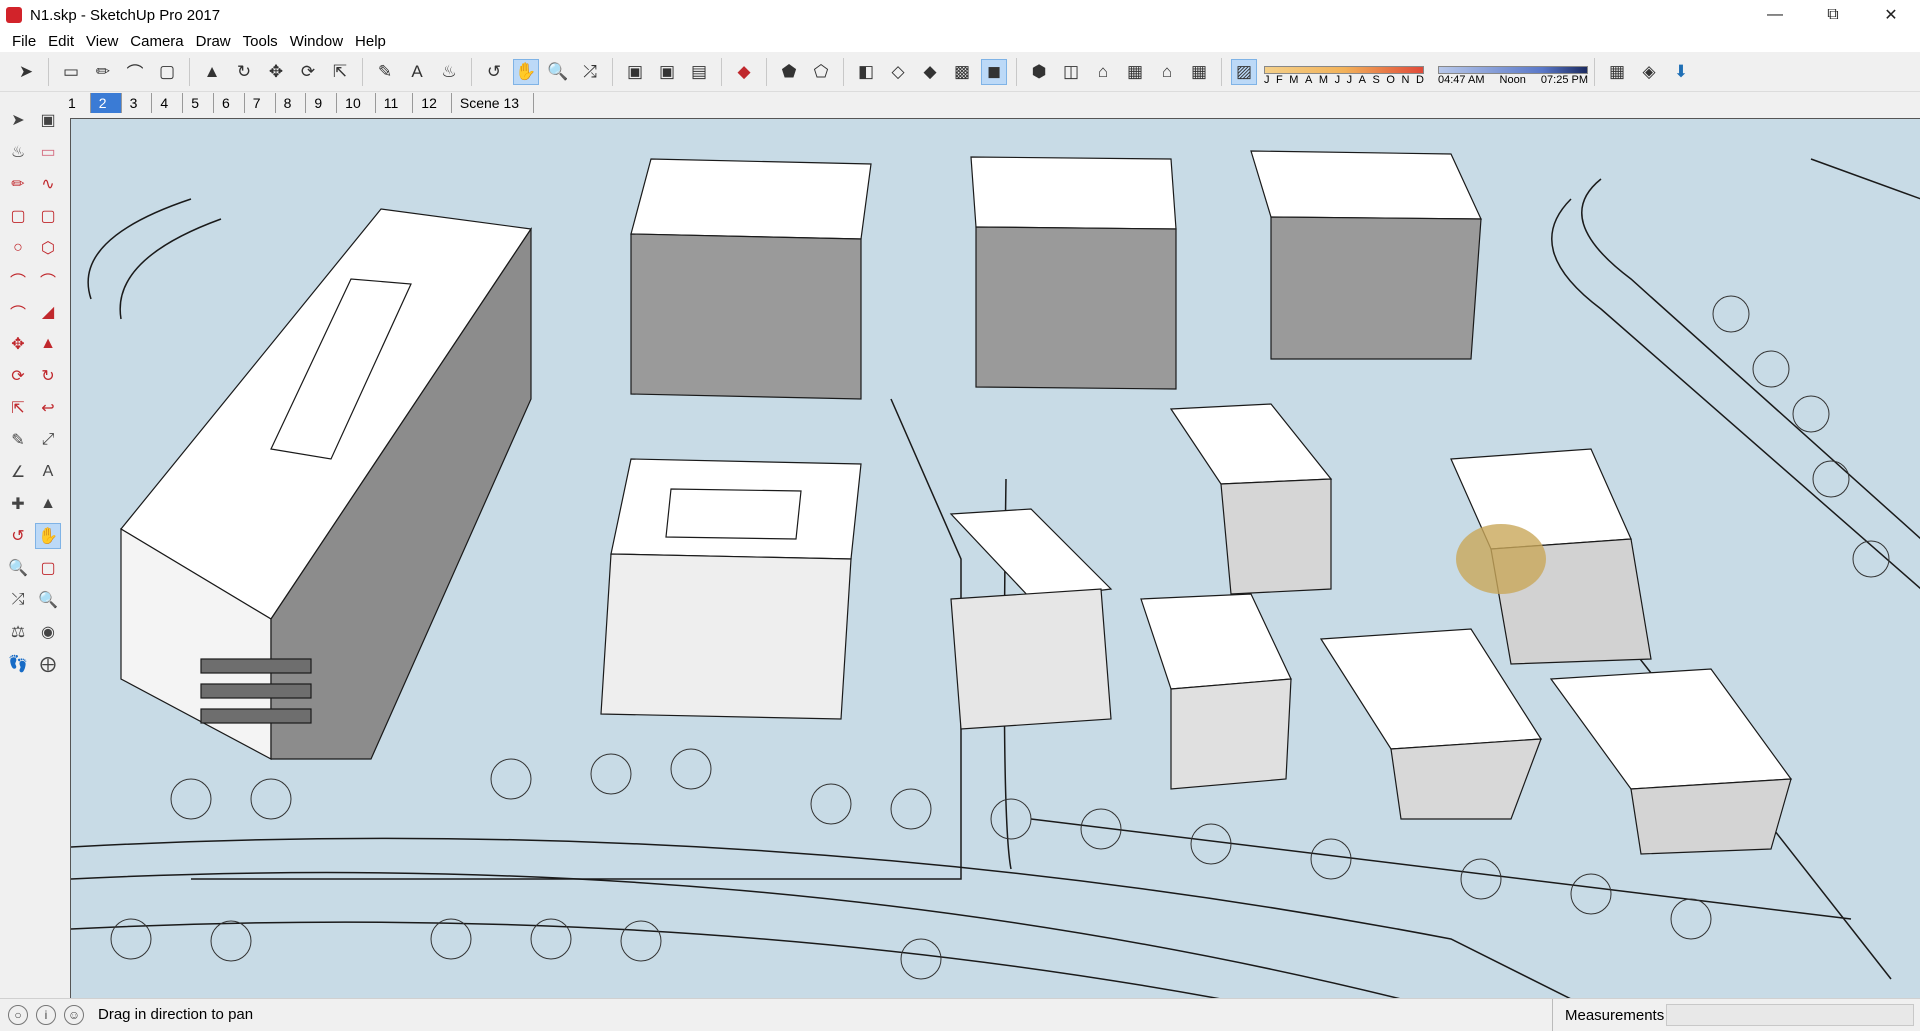 Image resolution: width=1920 pixels, height=1031 pixels. I want to click on xray-icon: ⬟, so click(789, 72).